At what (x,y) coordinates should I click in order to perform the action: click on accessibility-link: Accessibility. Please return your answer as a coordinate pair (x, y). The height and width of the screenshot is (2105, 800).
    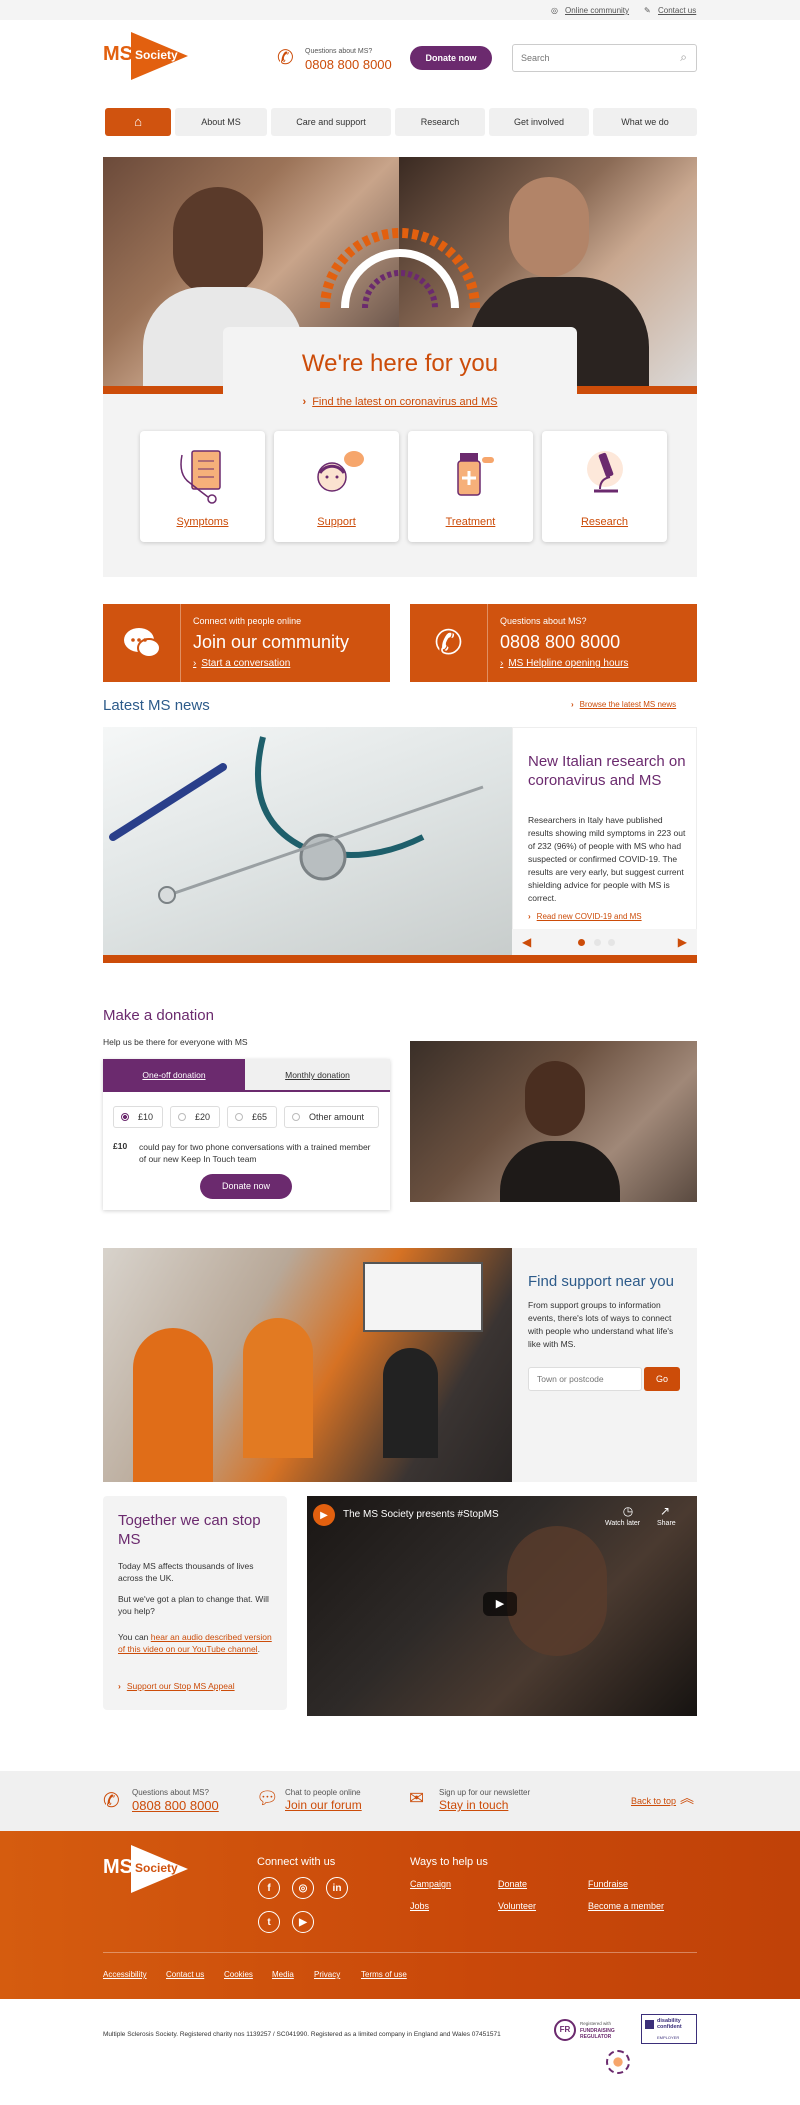
    Looking at the image, I should click on (125, 1974).